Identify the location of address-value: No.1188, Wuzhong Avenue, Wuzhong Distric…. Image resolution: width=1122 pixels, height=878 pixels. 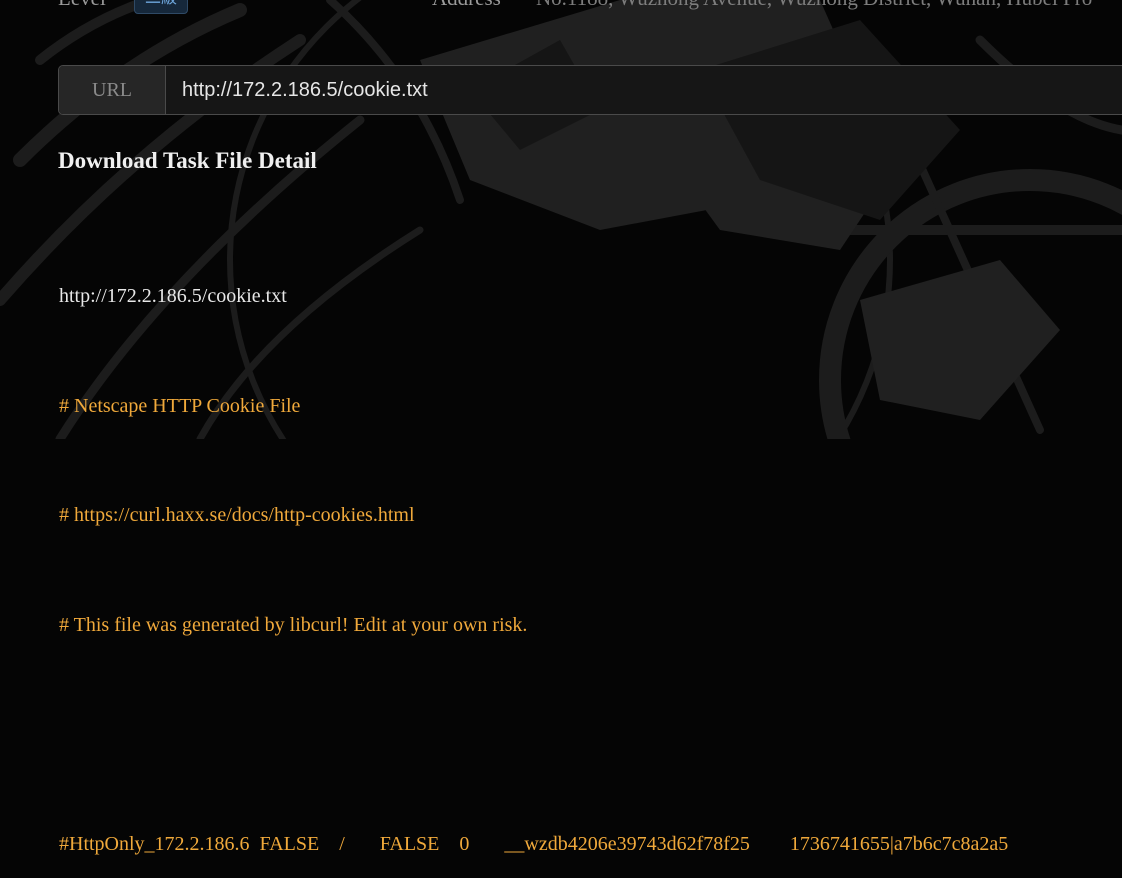
(814, 5).